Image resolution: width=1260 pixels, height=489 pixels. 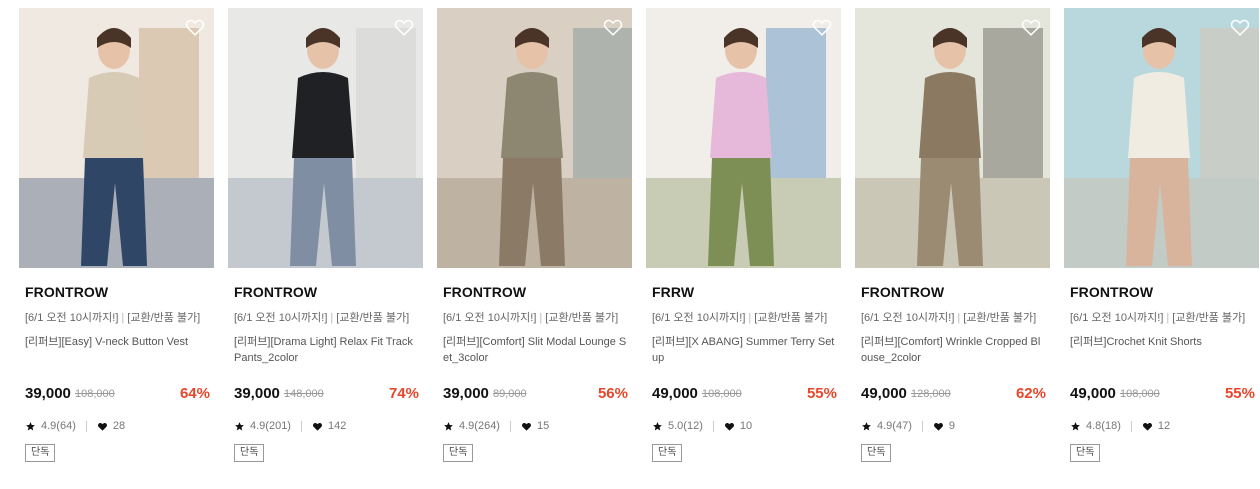 What do you see at coordinates (673, 292) in the screenshot?
I see `brand-name: FRRW` at bounding box center [673, 292].